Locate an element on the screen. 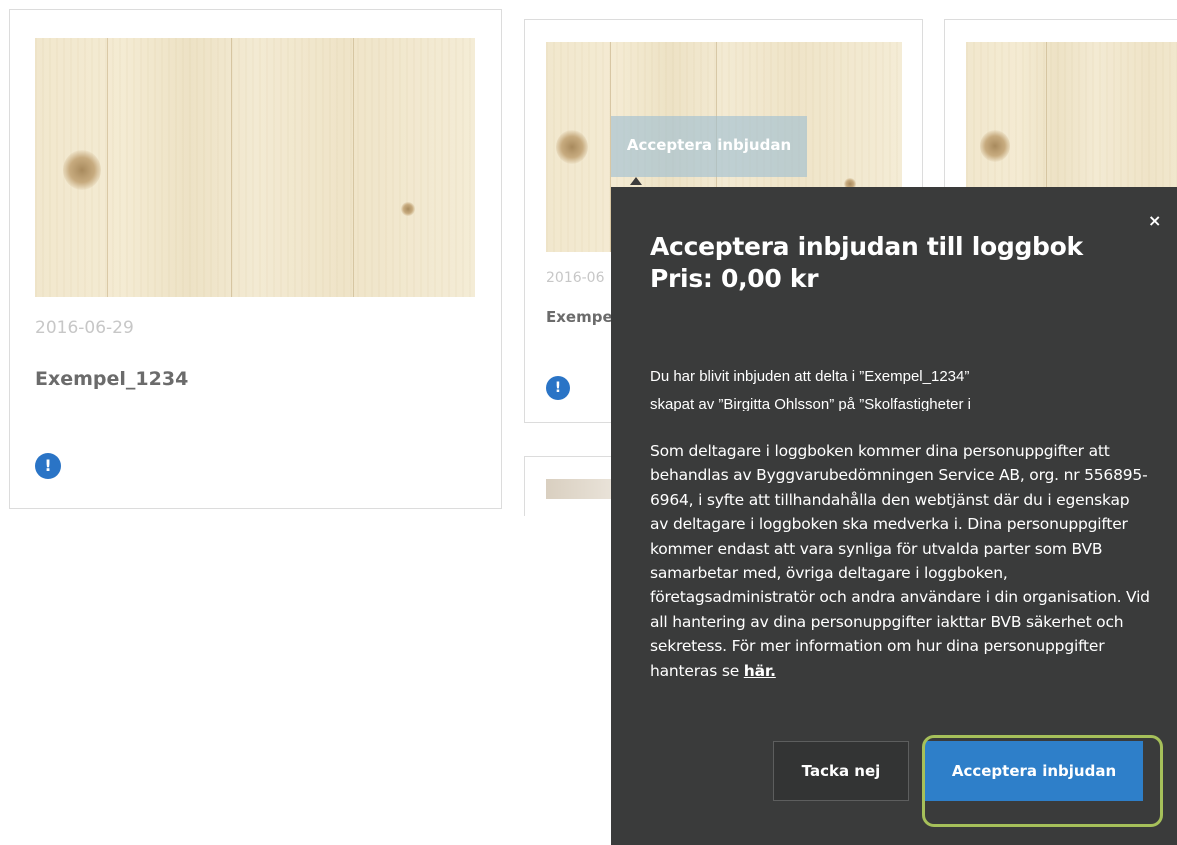  card-title: Exempel_1234 is located at coordinates (111, 379).